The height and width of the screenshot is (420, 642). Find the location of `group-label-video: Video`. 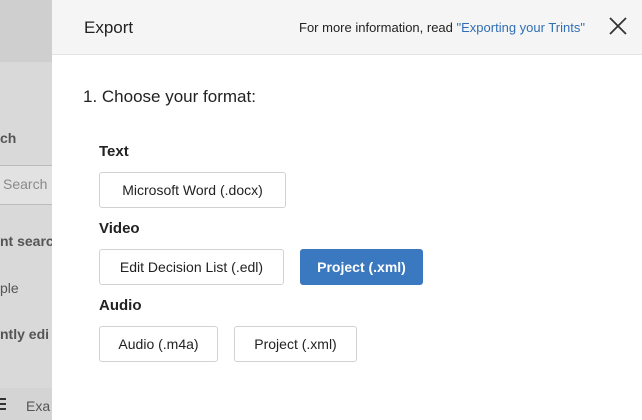

group-label-video: Video is located at coordinates (119, 228).